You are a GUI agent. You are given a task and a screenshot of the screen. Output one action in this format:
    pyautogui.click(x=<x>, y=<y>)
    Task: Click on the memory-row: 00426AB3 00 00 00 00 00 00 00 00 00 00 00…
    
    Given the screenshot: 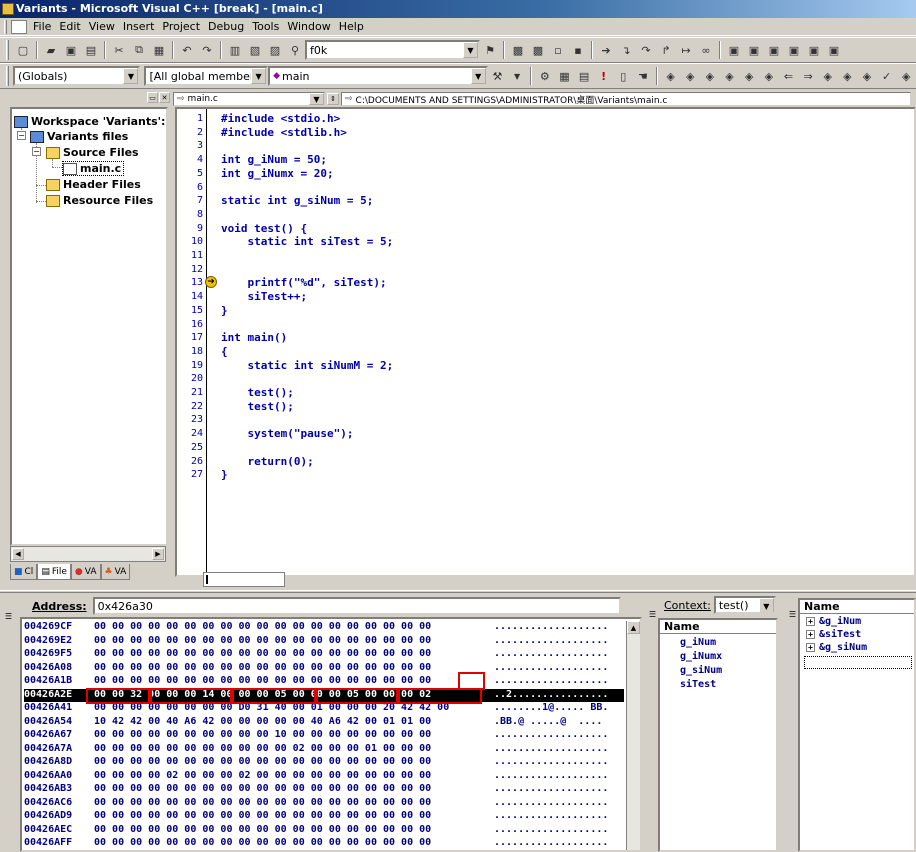 What is the action you would take?
    pyautogui.click(x=324, y=789)
    